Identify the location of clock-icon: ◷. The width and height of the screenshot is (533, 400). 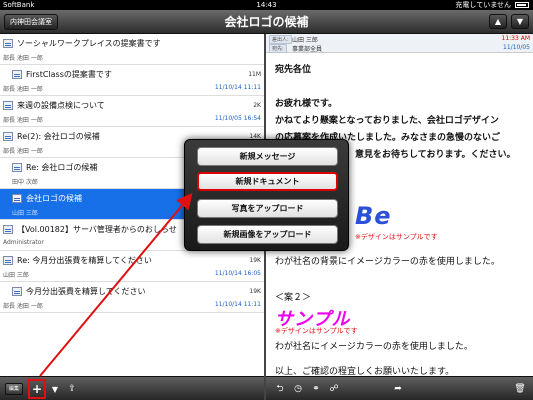
(298, 389).